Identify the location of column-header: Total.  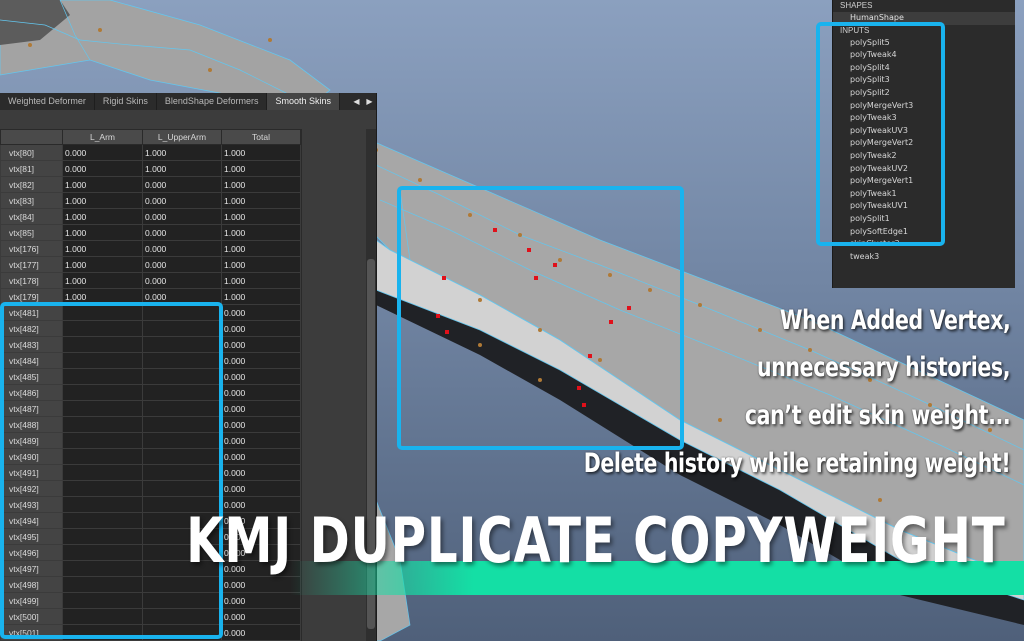
(261, 137).